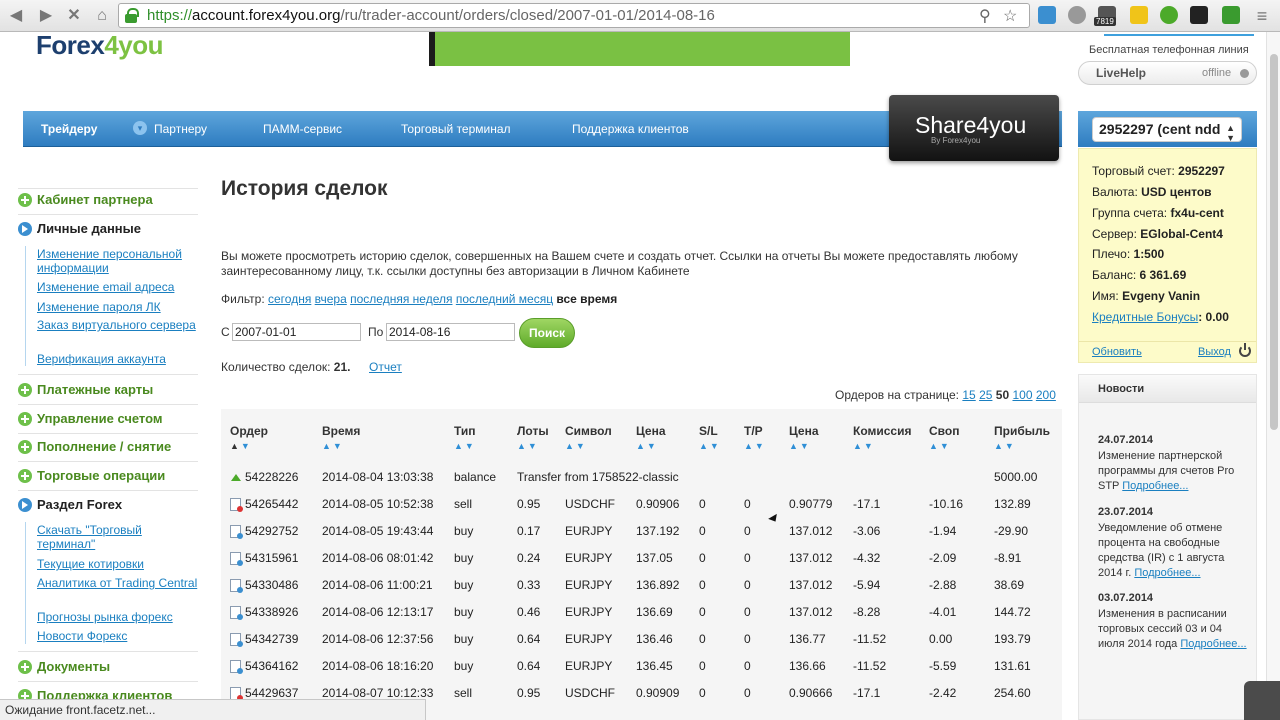 Image resolution: width=1280 pixels, height=720 pixels. I want to click on filter-last-month: последний месяц, so click(504, 299).